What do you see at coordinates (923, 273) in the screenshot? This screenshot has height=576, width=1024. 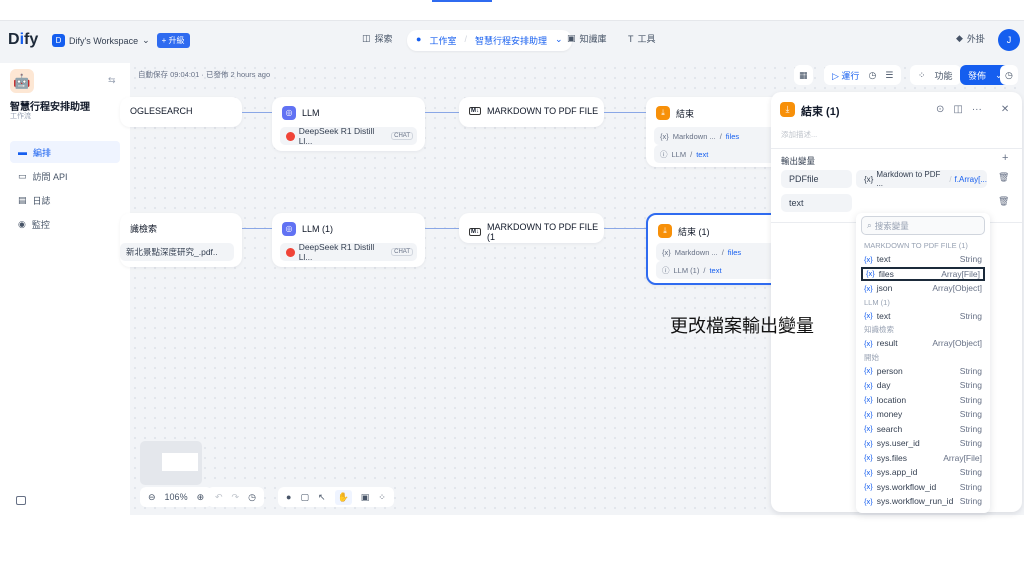 I see `variable-option: {x} files Array[File]` at bounding box center [923, 273].